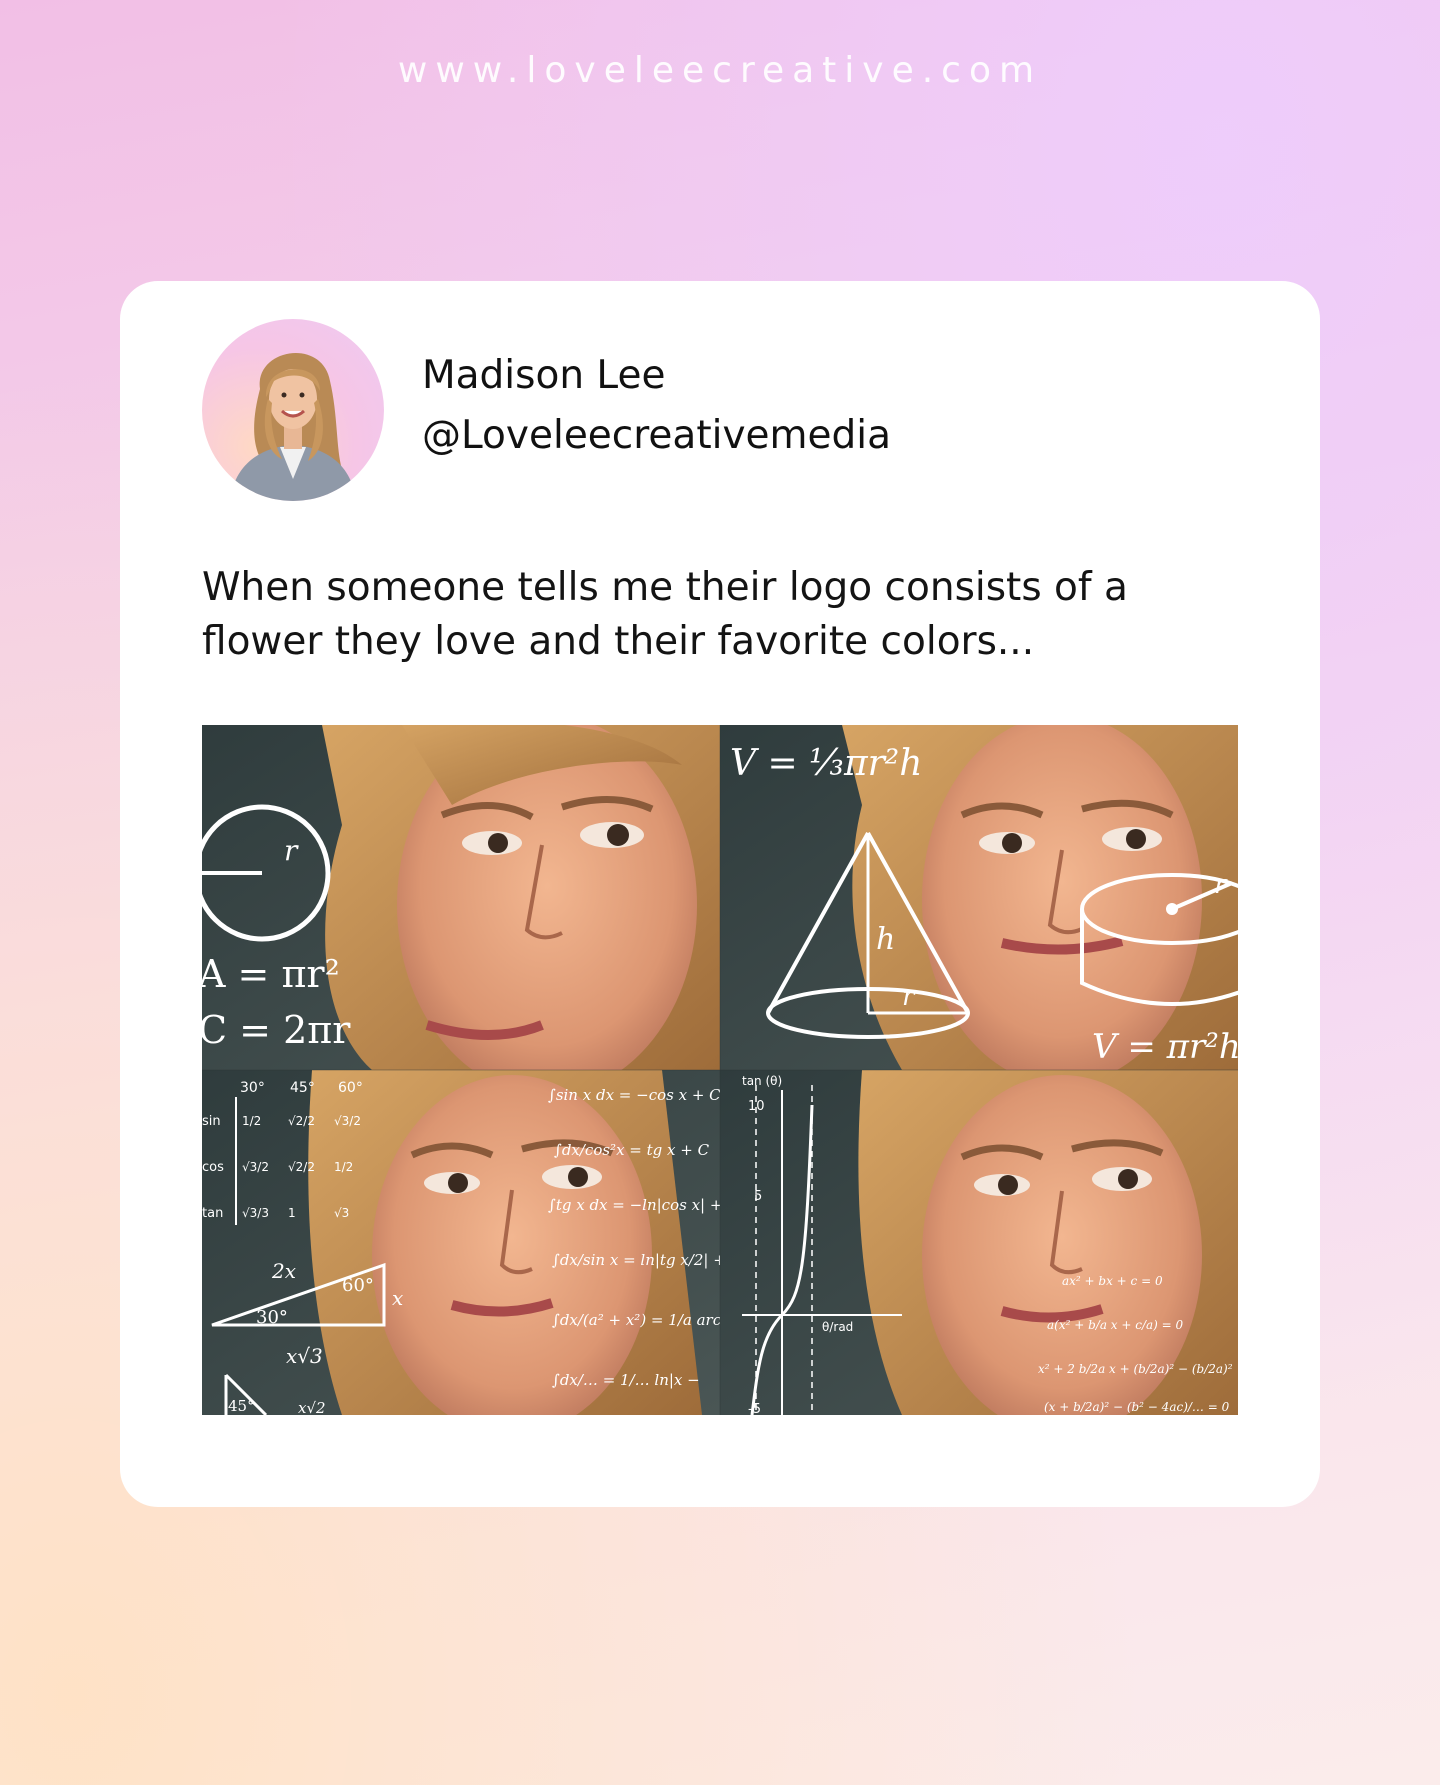 The height and width of the screenshot is (1785, 1440). I want to click on corner-label: 45°, so click(241, 1406).